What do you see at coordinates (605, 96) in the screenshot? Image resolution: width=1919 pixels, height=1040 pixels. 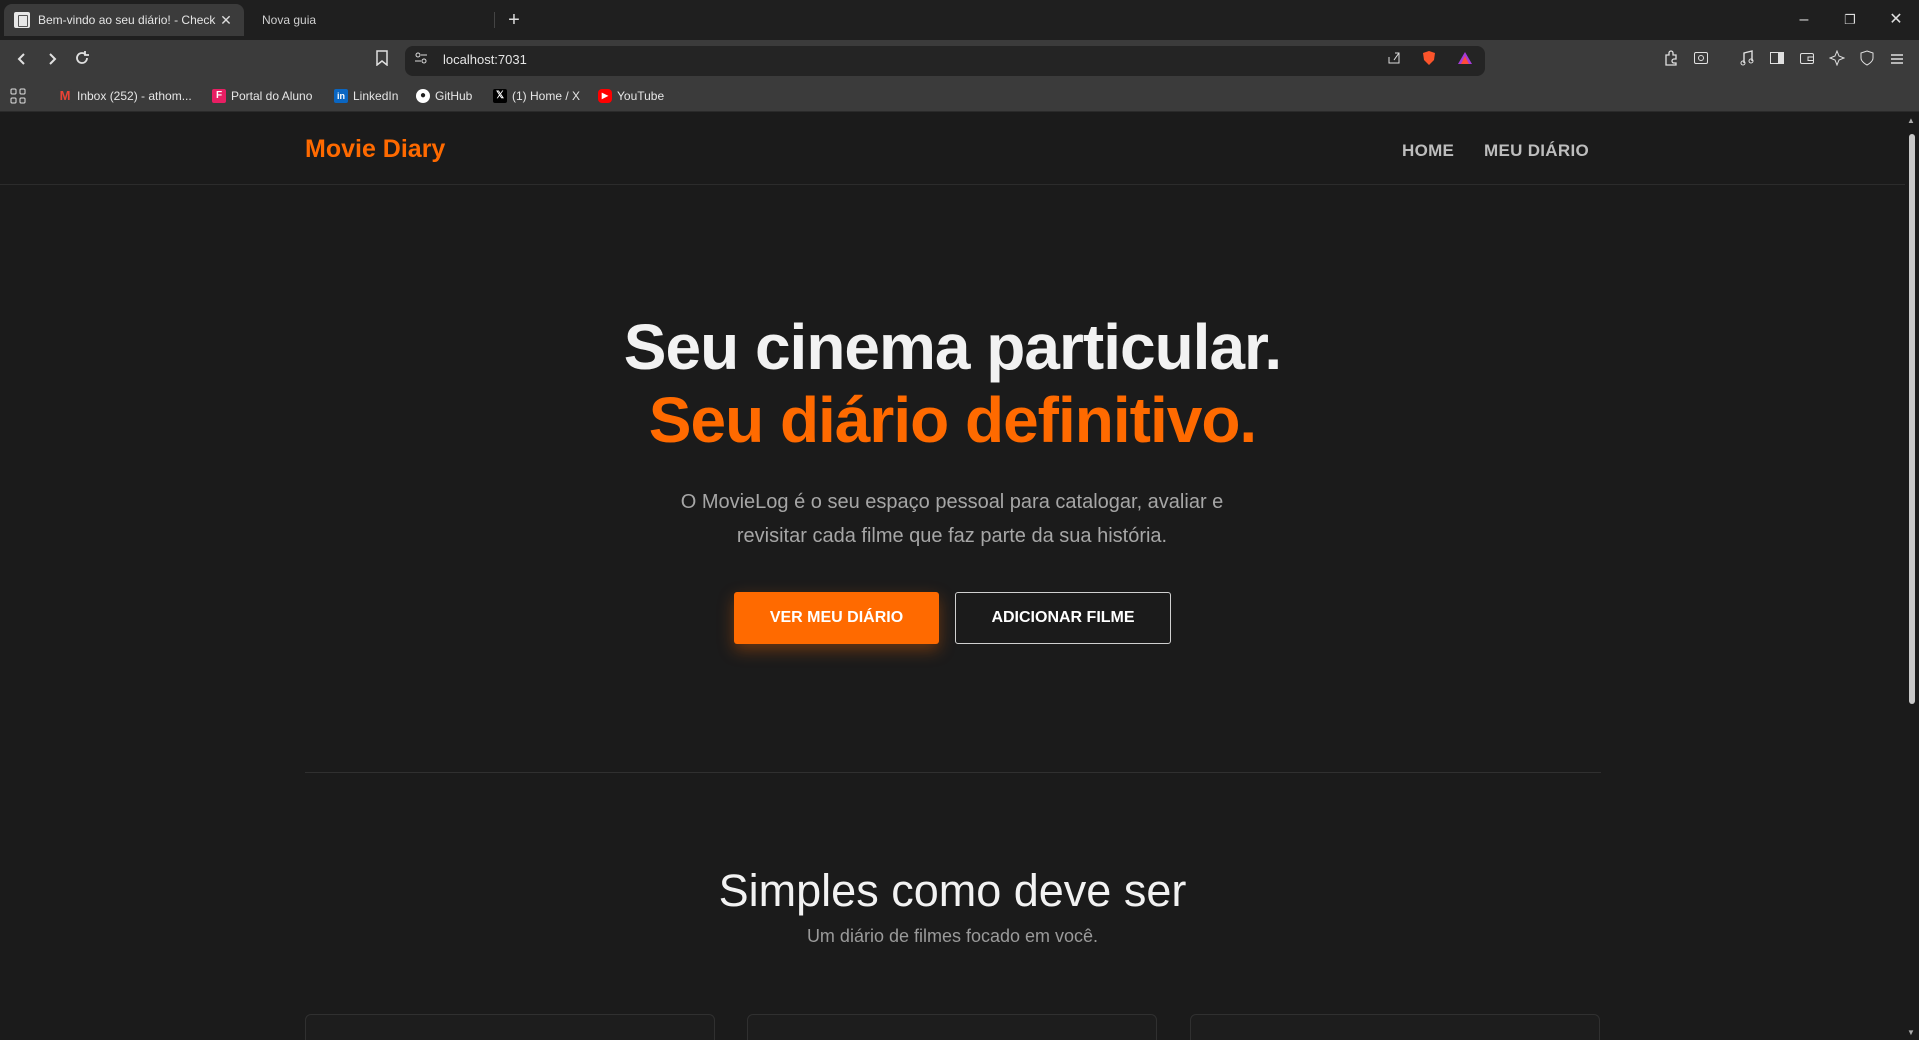 I see `youtube-icon: ▶` at bounding box center [605, 96].